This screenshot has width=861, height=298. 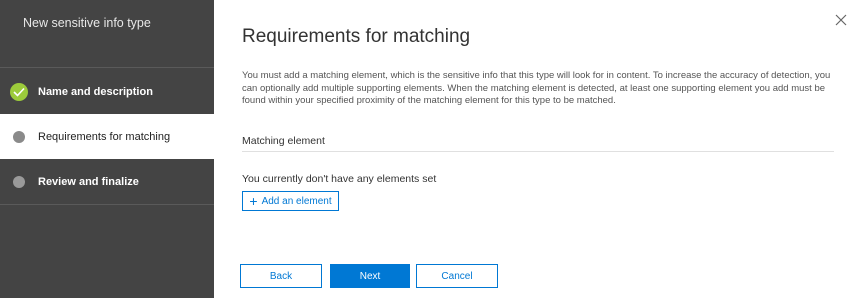 I want to click on page-title: Requirements for matching, so click(x=356, y=36).